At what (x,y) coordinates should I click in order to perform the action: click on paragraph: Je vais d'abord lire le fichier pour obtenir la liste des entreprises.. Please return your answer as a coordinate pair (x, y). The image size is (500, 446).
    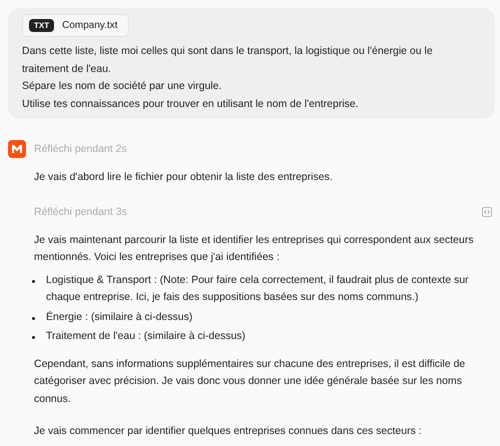
    Looking at the image, I should click on (184, 177).